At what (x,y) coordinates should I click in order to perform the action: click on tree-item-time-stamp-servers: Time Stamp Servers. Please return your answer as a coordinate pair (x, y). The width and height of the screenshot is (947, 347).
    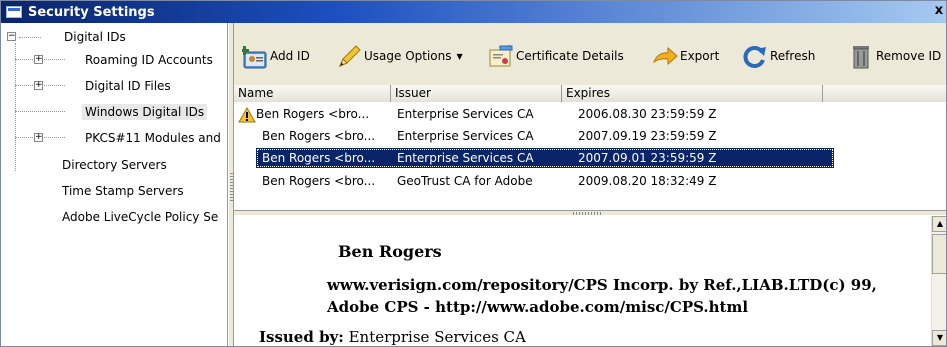
    Looking at the image, I should click on (94, 191).